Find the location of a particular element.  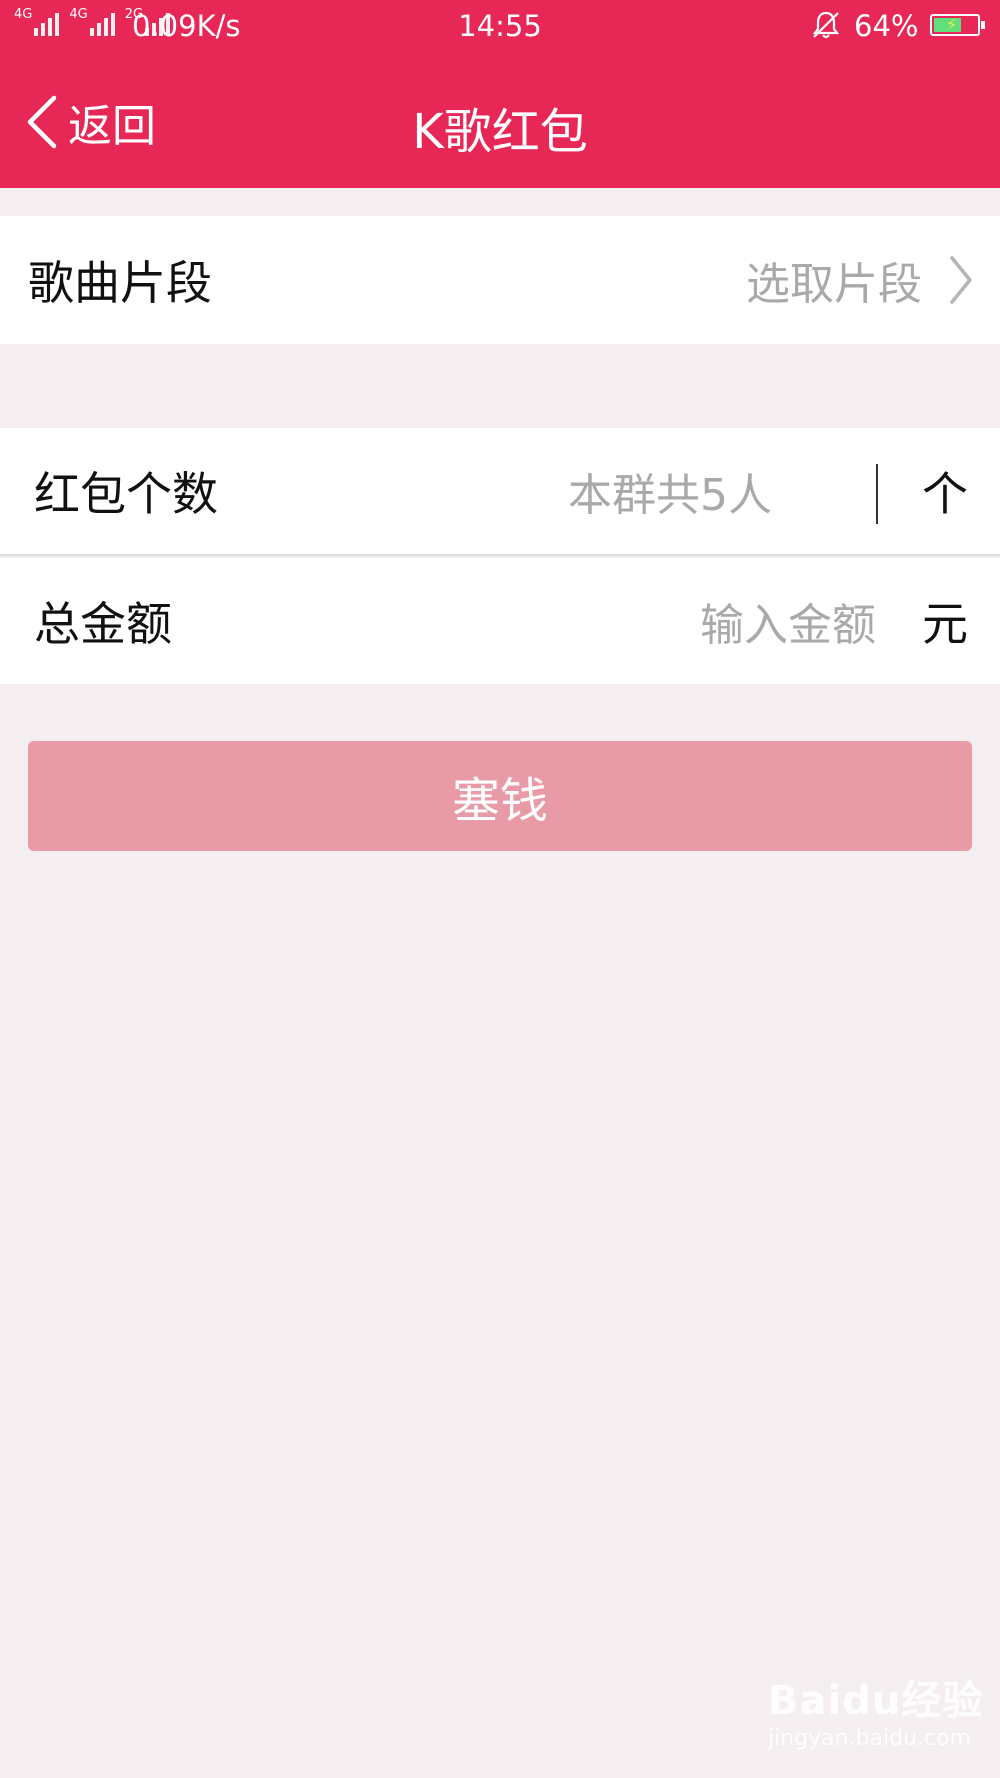

song-clip-label: 歌曲片段 is located at coordinates (120, 283).